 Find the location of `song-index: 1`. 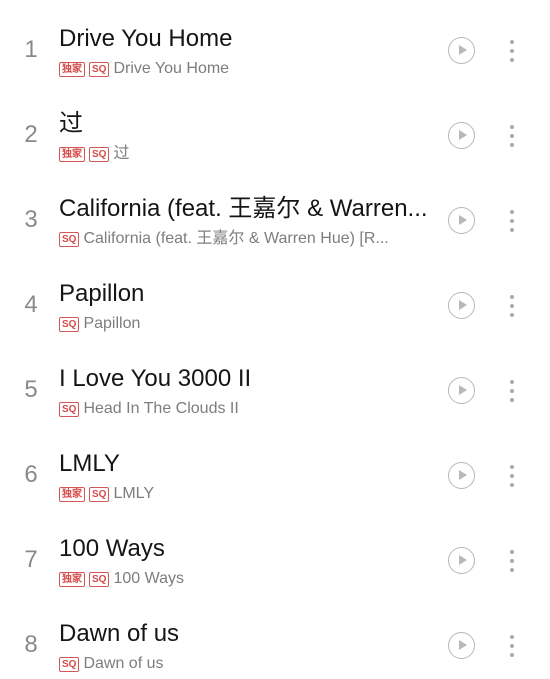

song-index: 1 is located at coordinates (31, 49).